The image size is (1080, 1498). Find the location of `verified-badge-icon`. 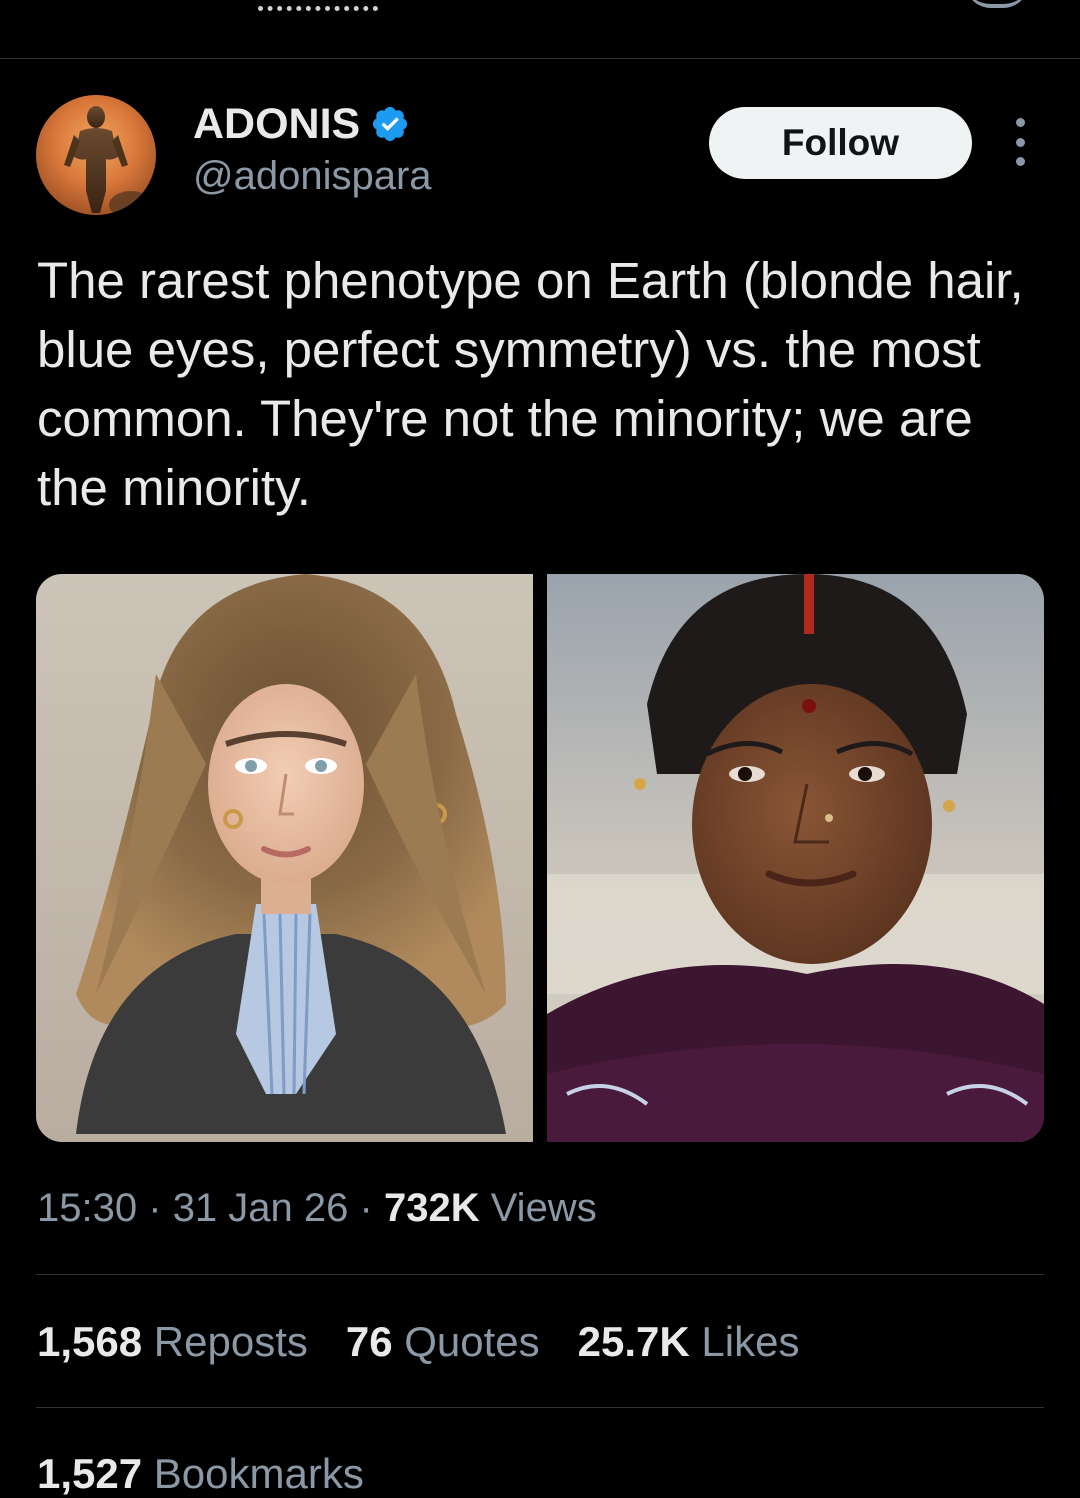

verified-badge-icon is located at coordinates (390, 124).